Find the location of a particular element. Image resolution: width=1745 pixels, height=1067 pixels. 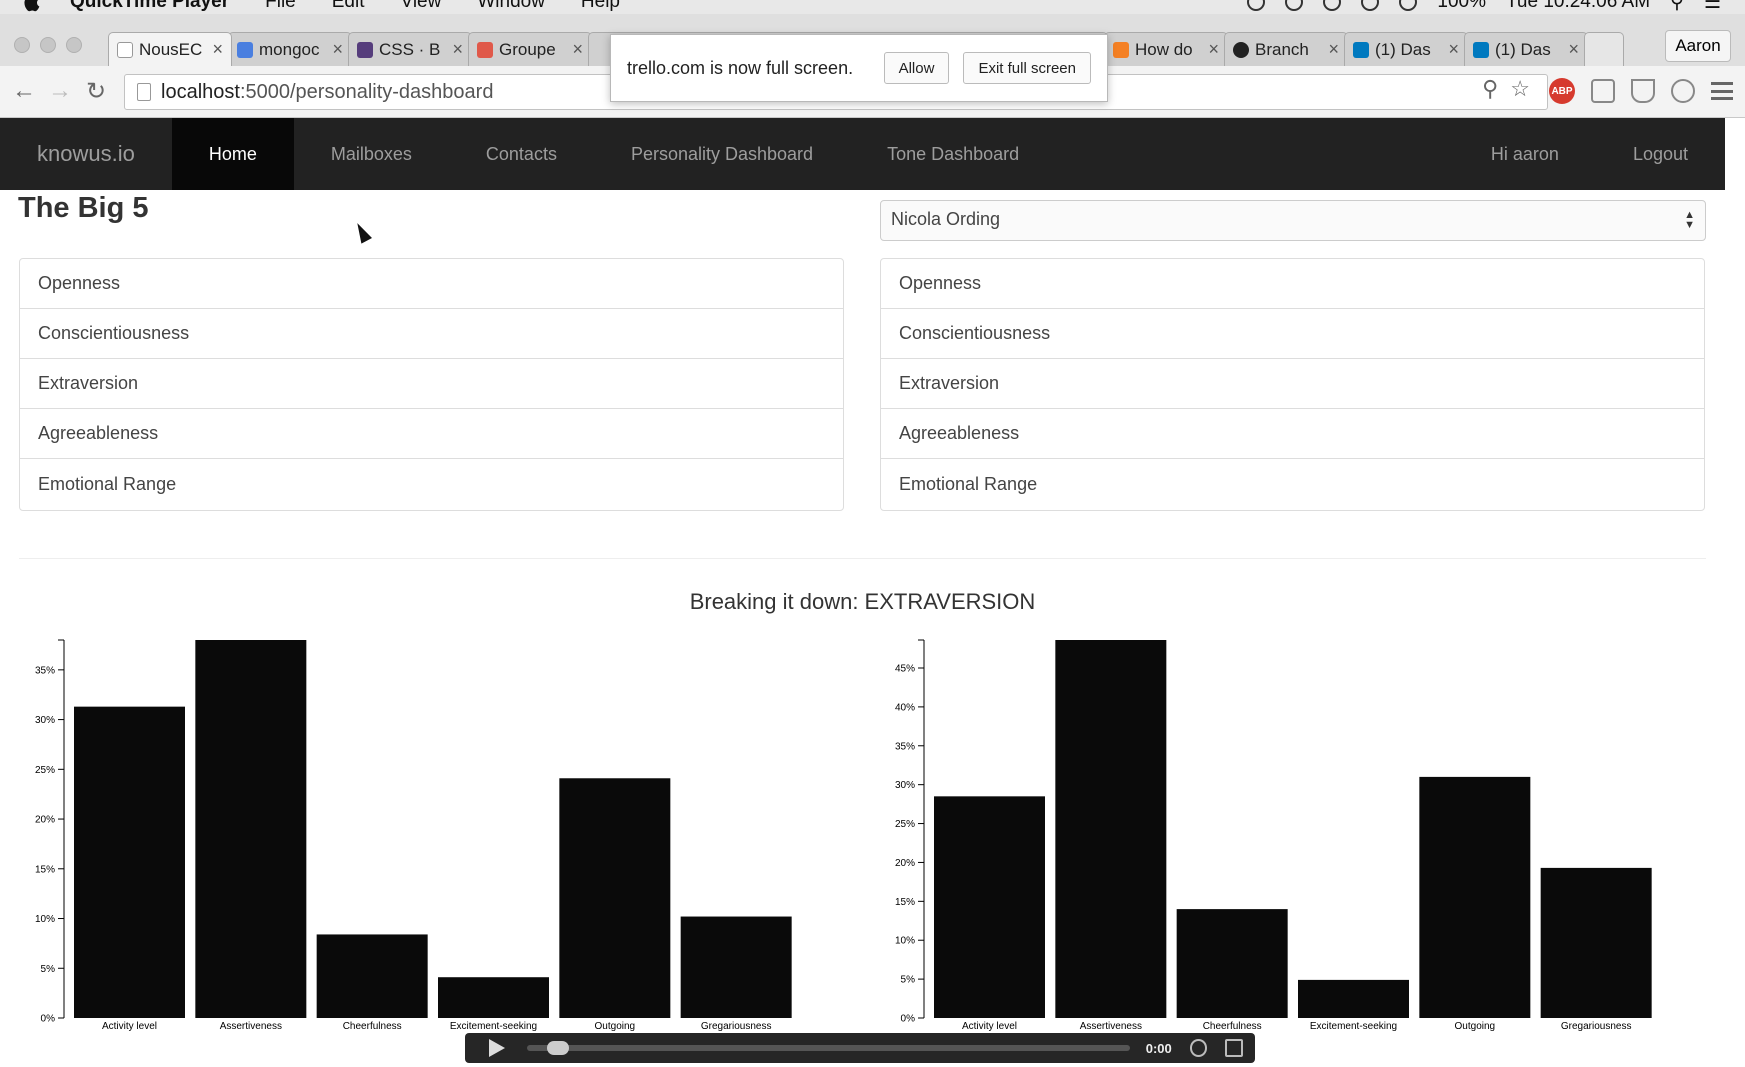

tab-branch: Branch × is located at coordinates (1286, 49).